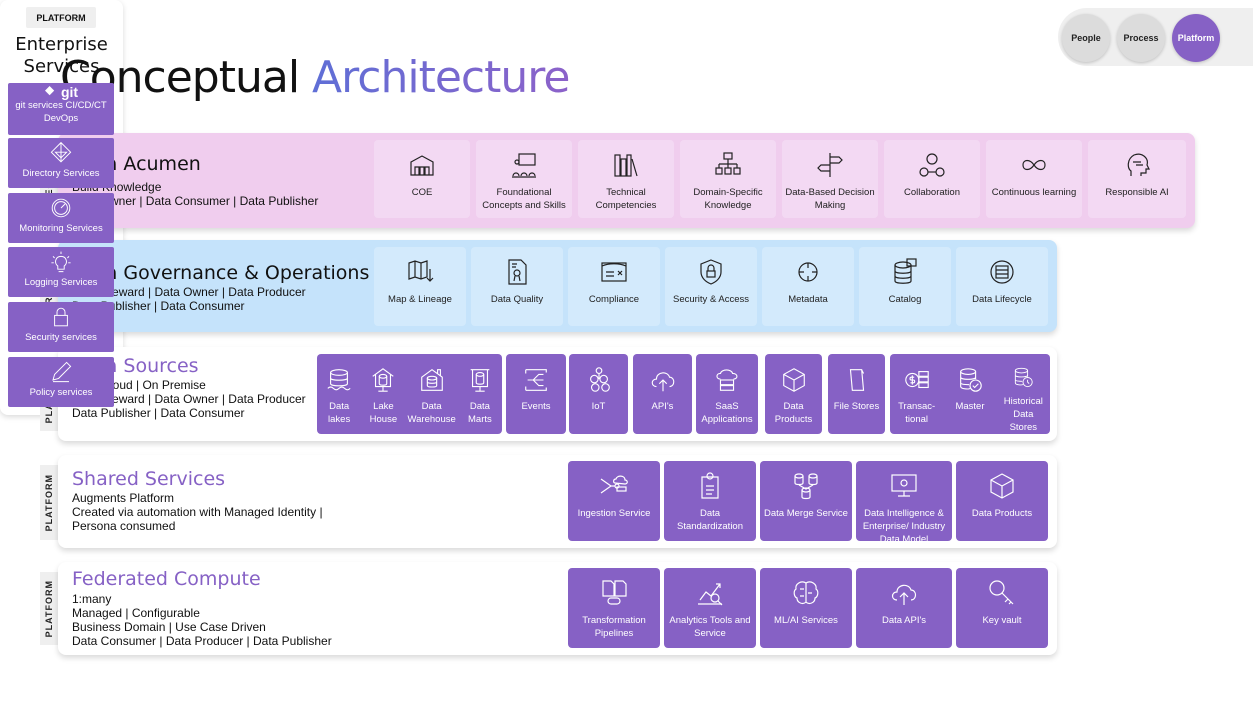 Image resolution: width=1253 pixels, height=703 pixels. I want to click on tile-data-warehouse: Data Warehouse, so click(432, 394).